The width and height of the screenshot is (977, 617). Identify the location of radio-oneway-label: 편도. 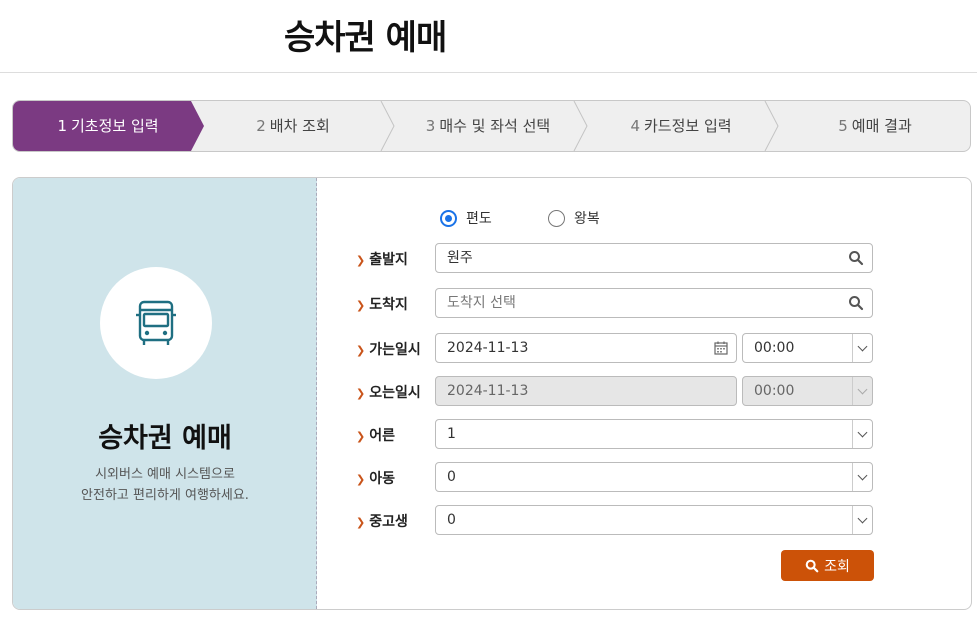
(479, 219).